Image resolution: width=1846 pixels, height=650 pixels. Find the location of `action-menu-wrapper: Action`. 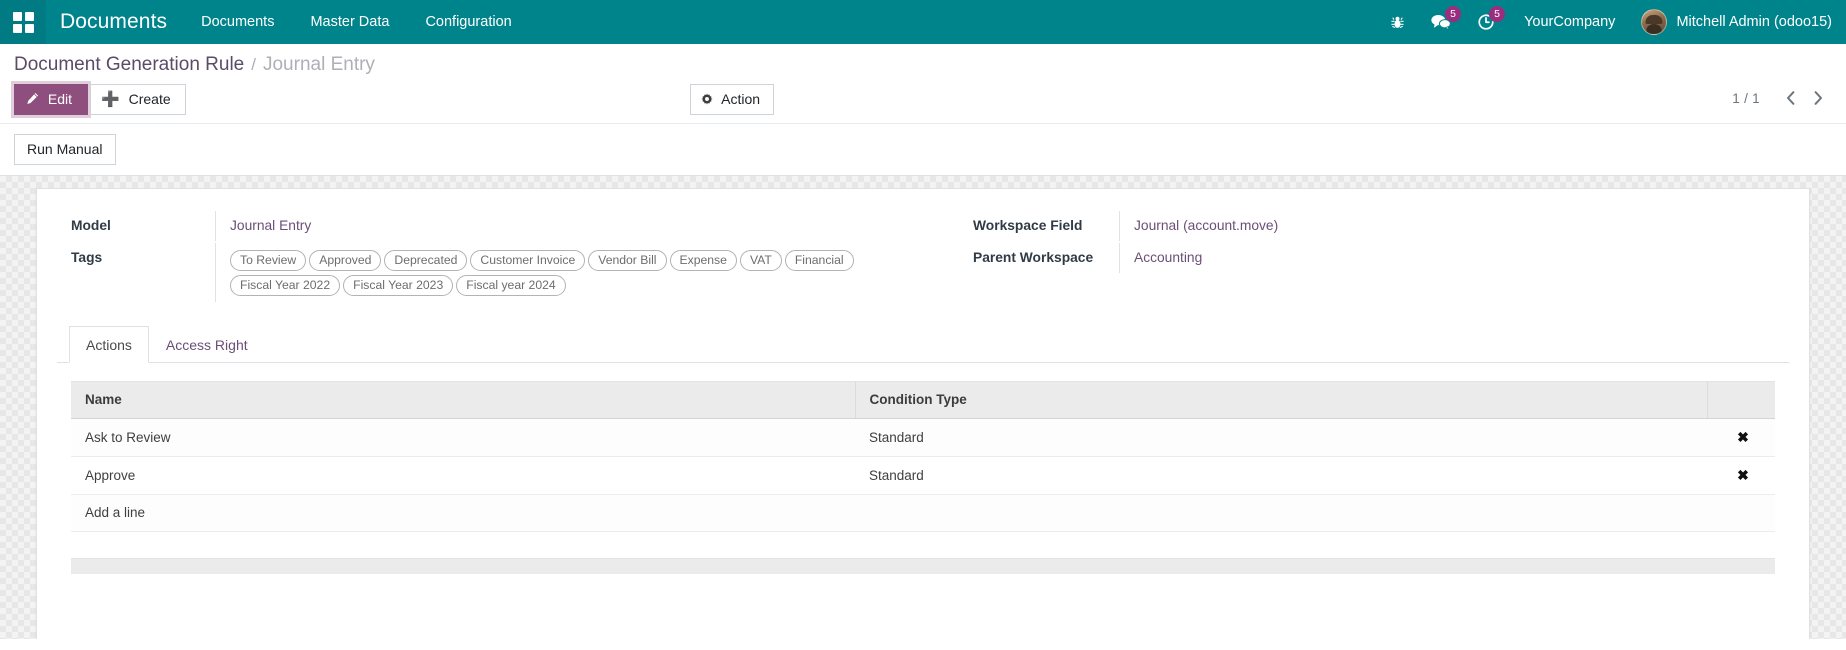

action-menu-wrapper: Action is located at coordinates (732, 99).